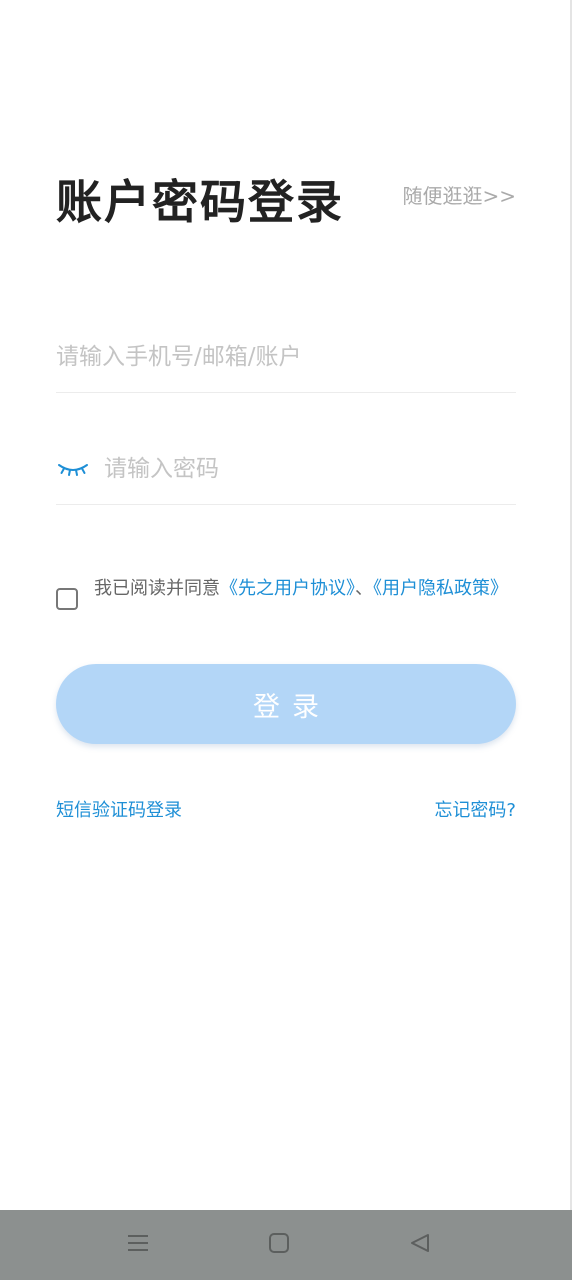 This screenshot has height=1280, width=572. I want to click on nav-menu-button, so click(138, 1245).